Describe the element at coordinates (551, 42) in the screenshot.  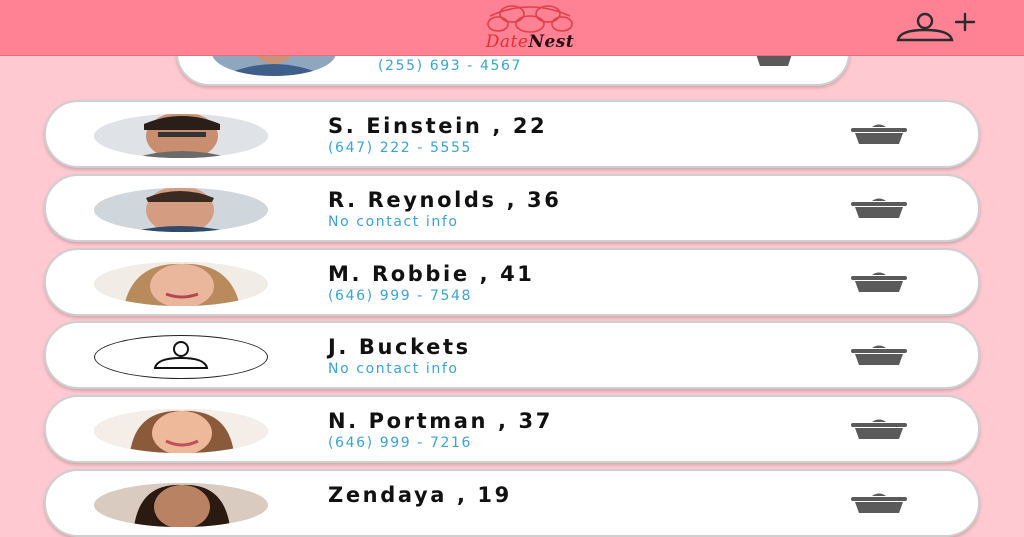
I see `logo-text-nest: Nest` at that location.